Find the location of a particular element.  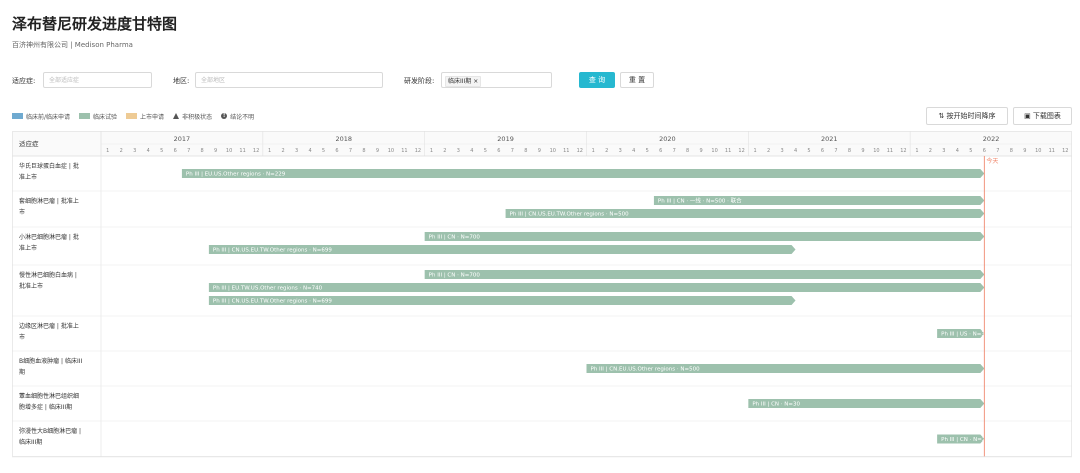

indication-label: 弥漫性大B细胞淋巴瘤 | is located at coordinates (50, 431).